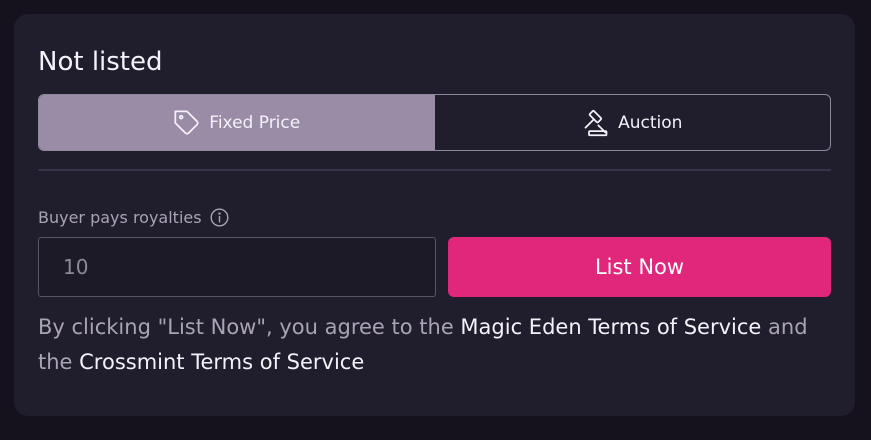 The width and height of the screenshot is (871, 440). I want to click on crossmint-terms-link: Crossmint Terms of Service, so click(221, 362).